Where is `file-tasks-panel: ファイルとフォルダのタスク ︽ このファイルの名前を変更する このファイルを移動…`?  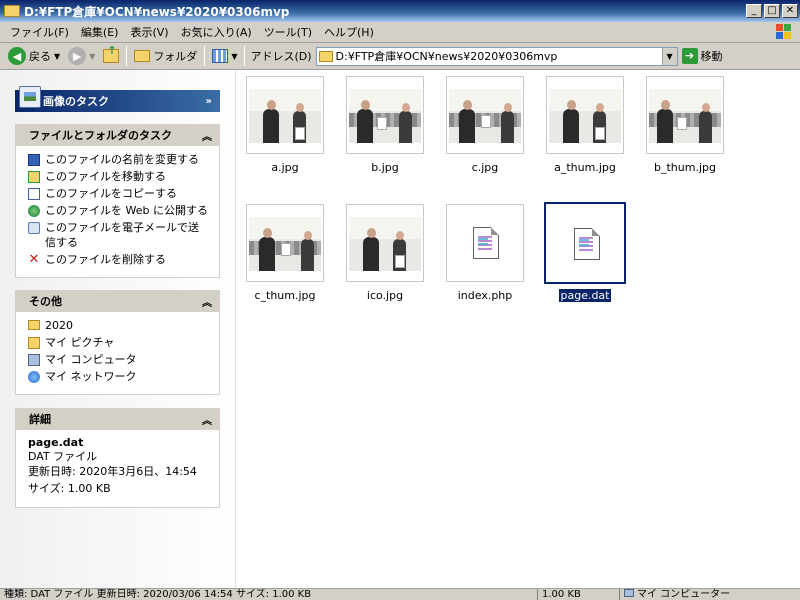
file-tasks-panel: ファイルとフォルダのタスク ︽ このファイルの名前を変更する このファイルを移動… is located at coordinates (117, 201).